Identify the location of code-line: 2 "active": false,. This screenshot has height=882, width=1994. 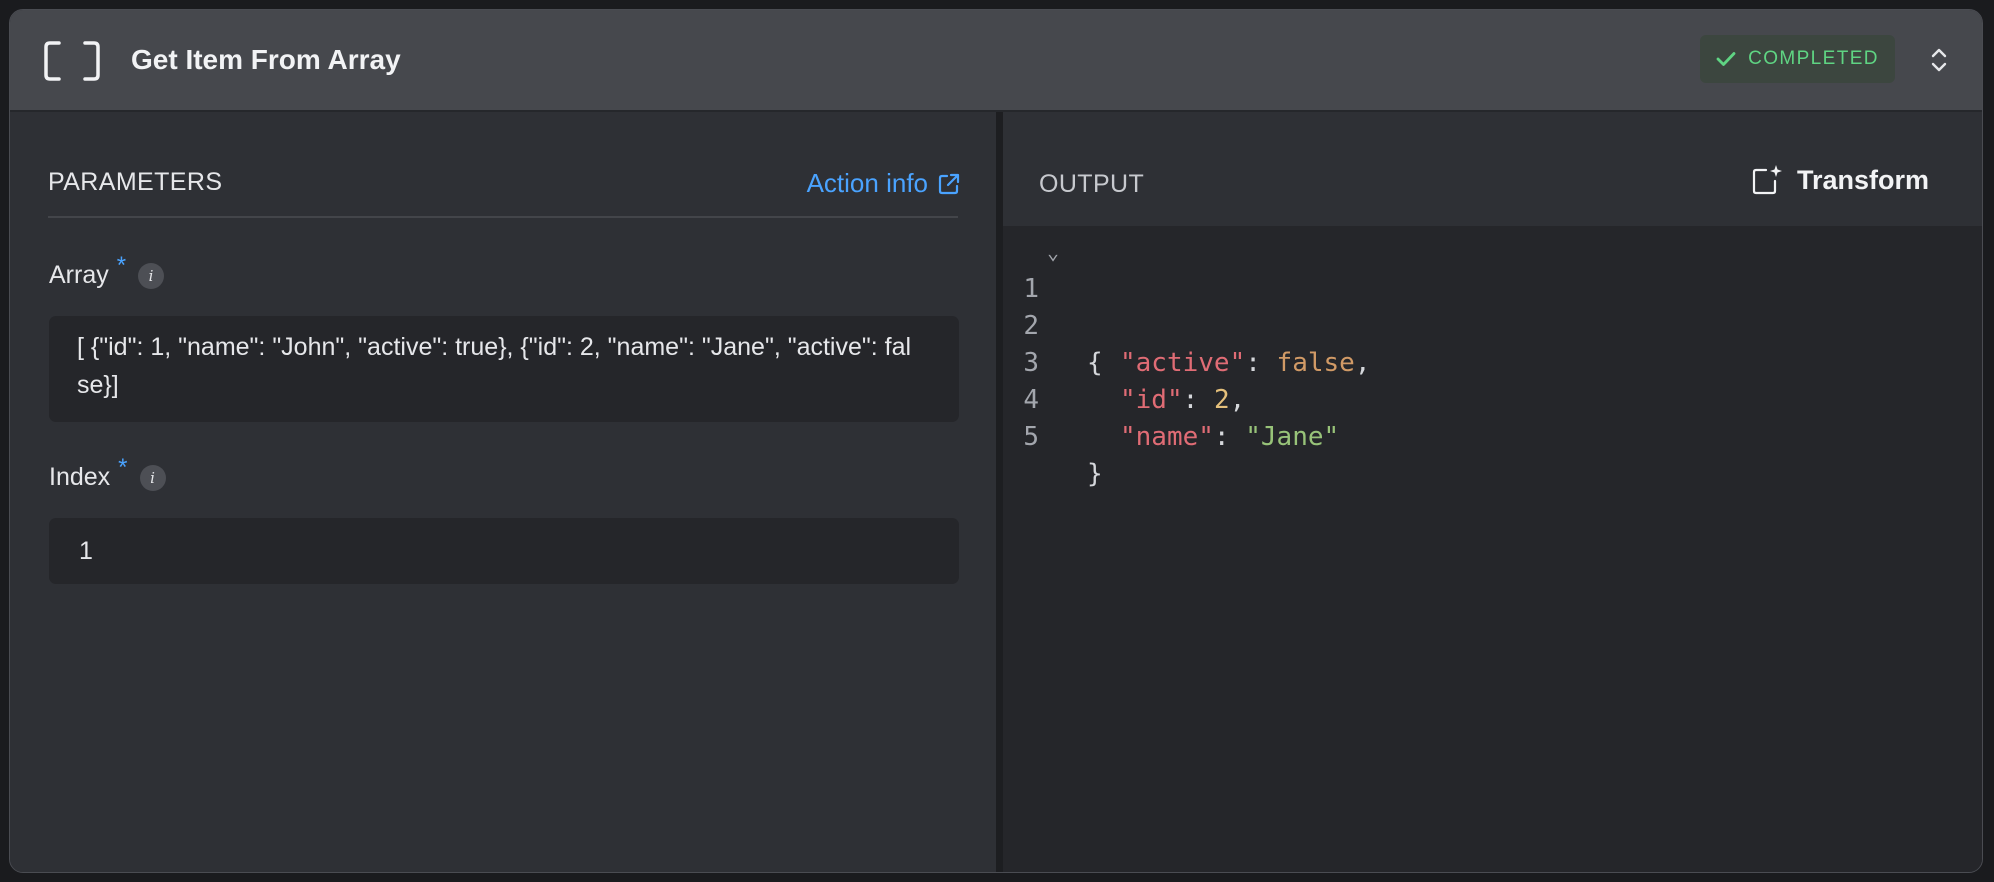
(1492, 324).